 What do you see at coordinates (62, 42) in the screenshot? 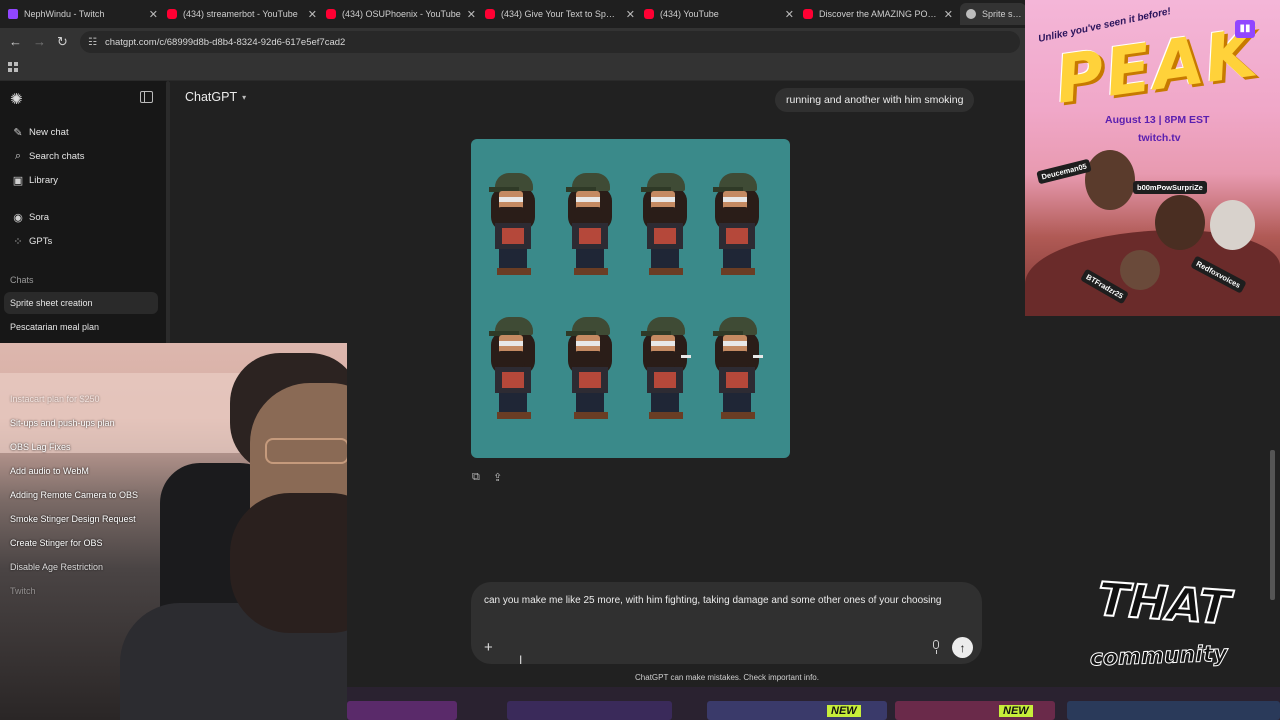
I see `reload-icon: ↻` at bounding box center [62, 42].